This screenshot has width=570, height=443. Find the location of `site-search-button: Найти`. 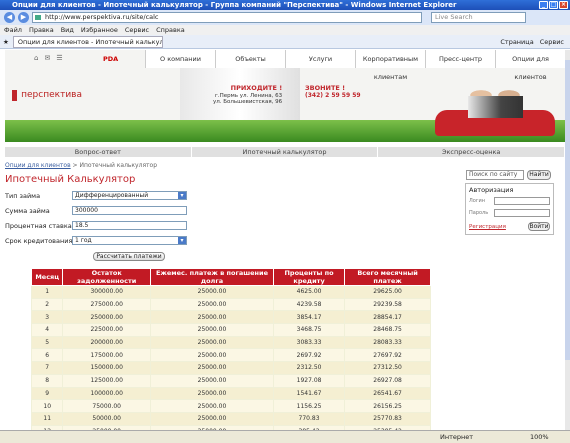

site-search-button: Найти is located at coordinates (539, 175).